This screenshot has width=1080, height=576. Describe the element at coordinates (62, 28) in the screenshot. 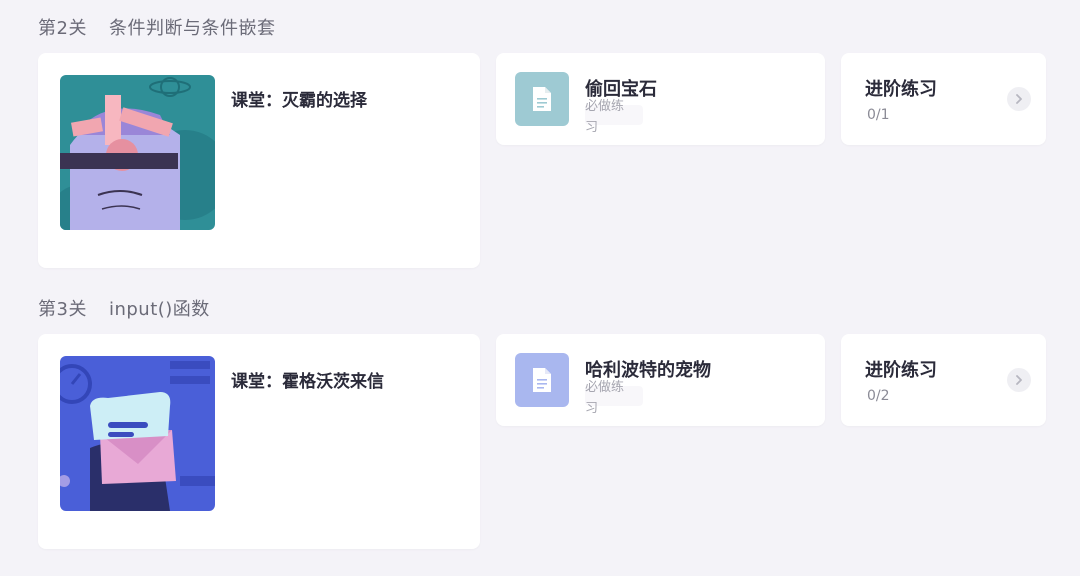

I see `level-2-label: 第2关` at that location.